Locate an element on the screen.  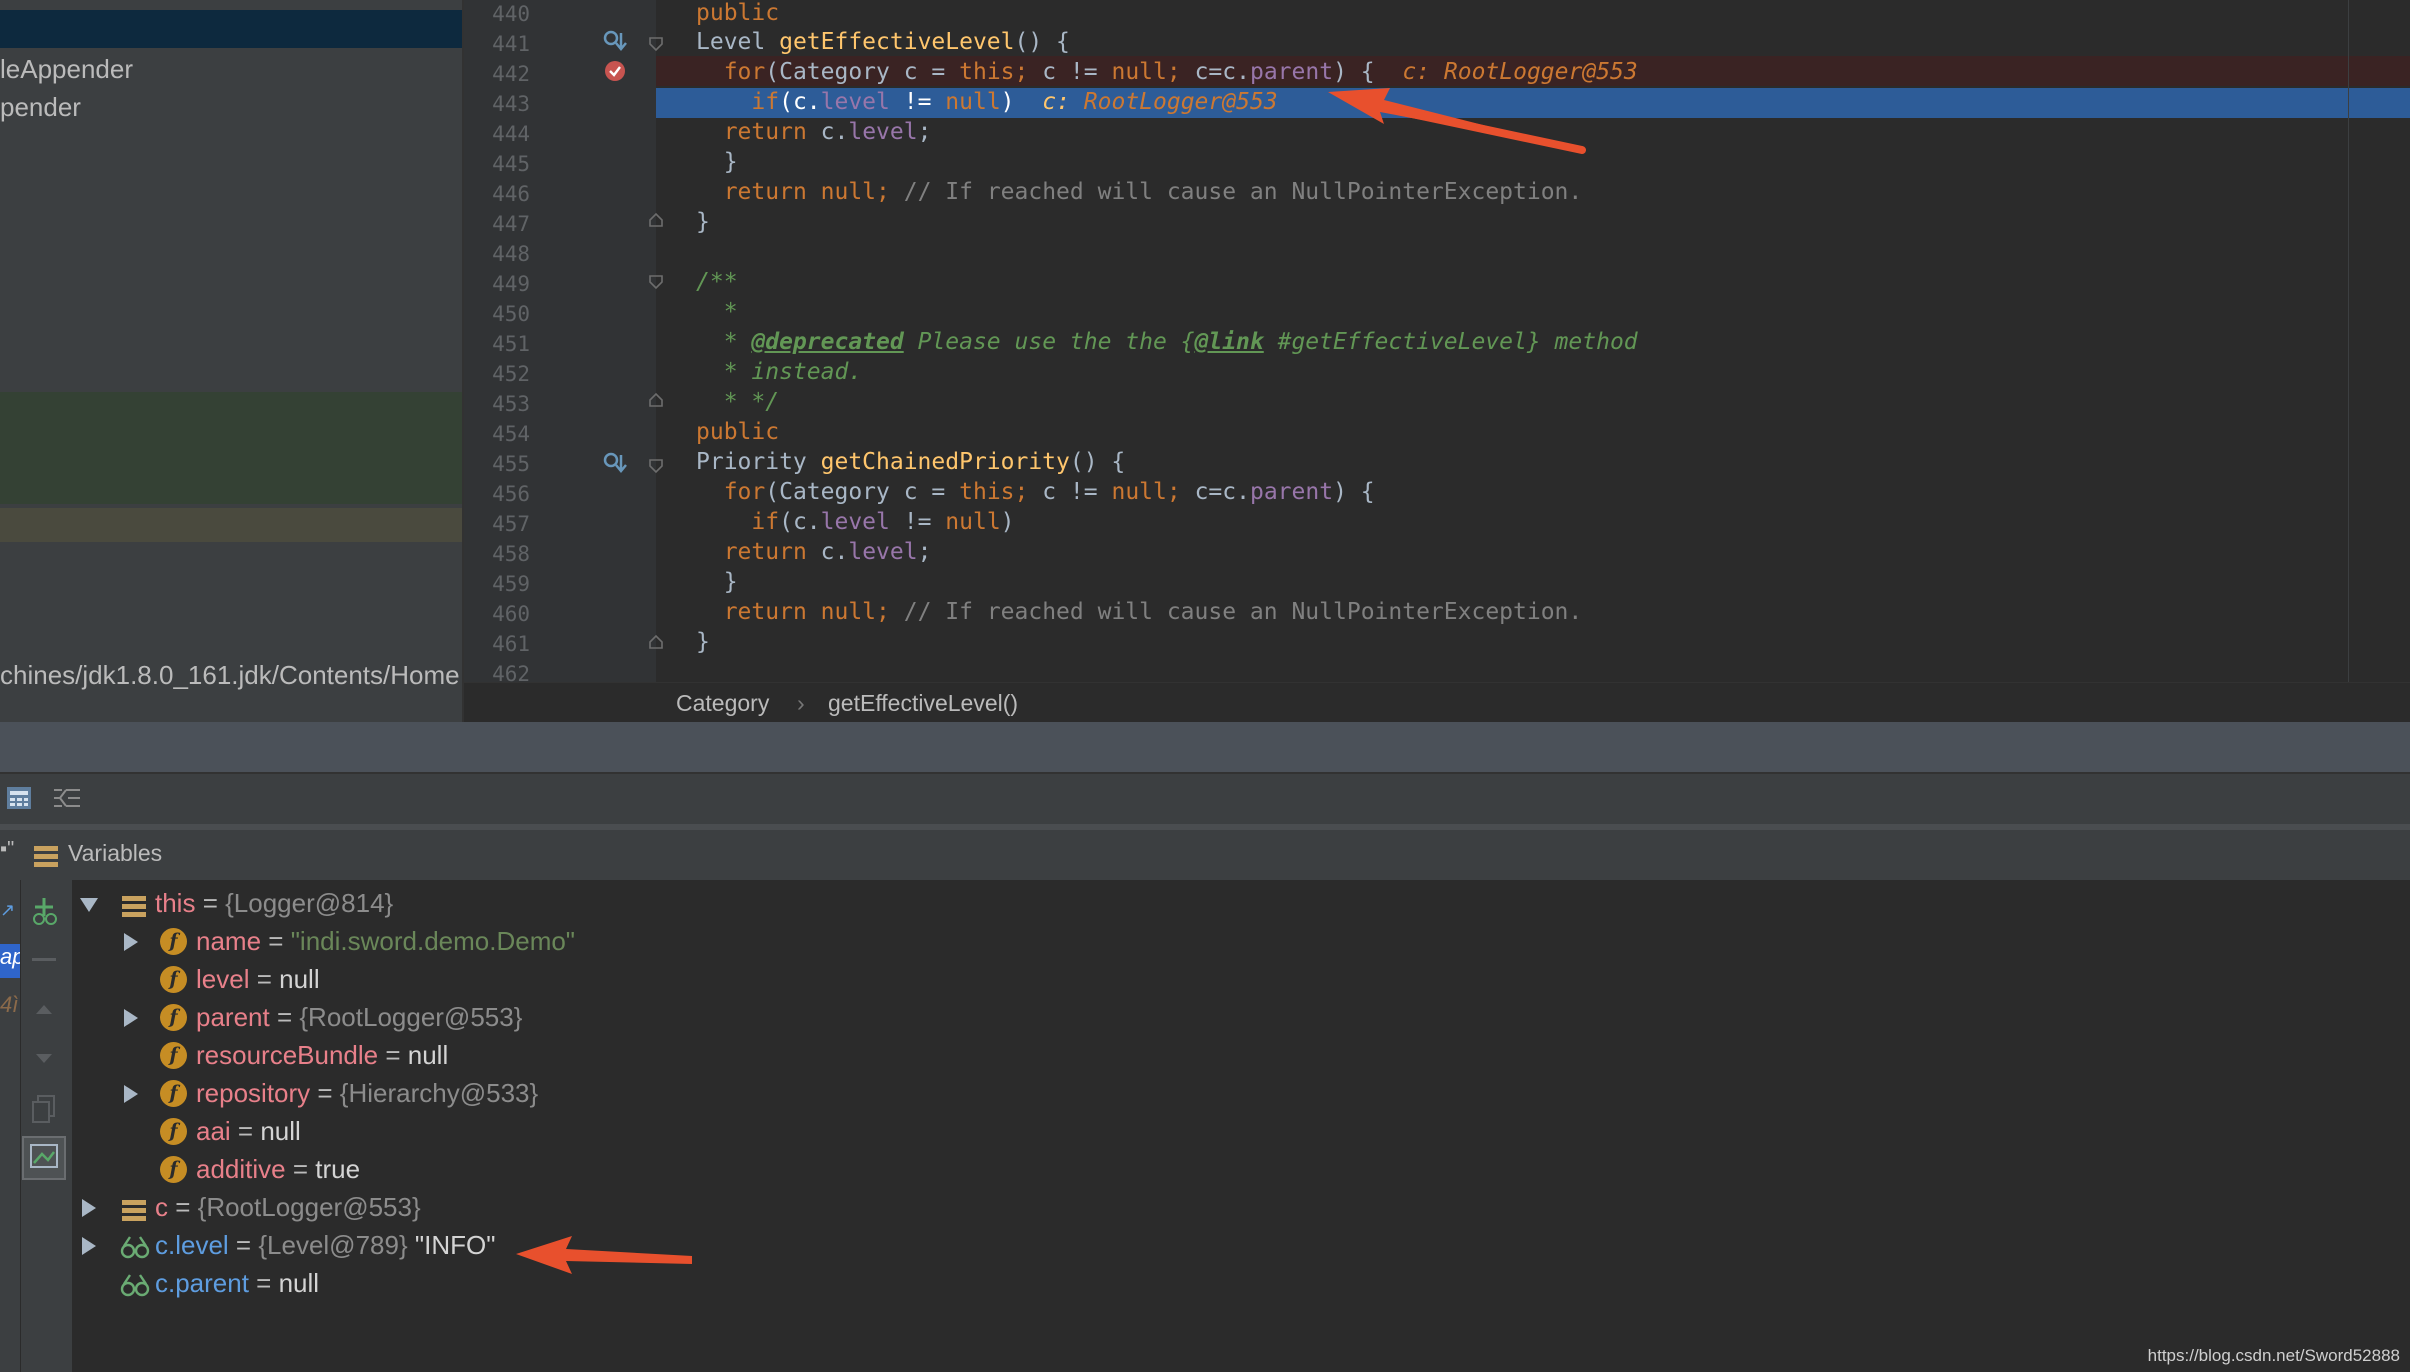
code-line: Priority getChainedPriority() { is located at coordinates (910, 462).